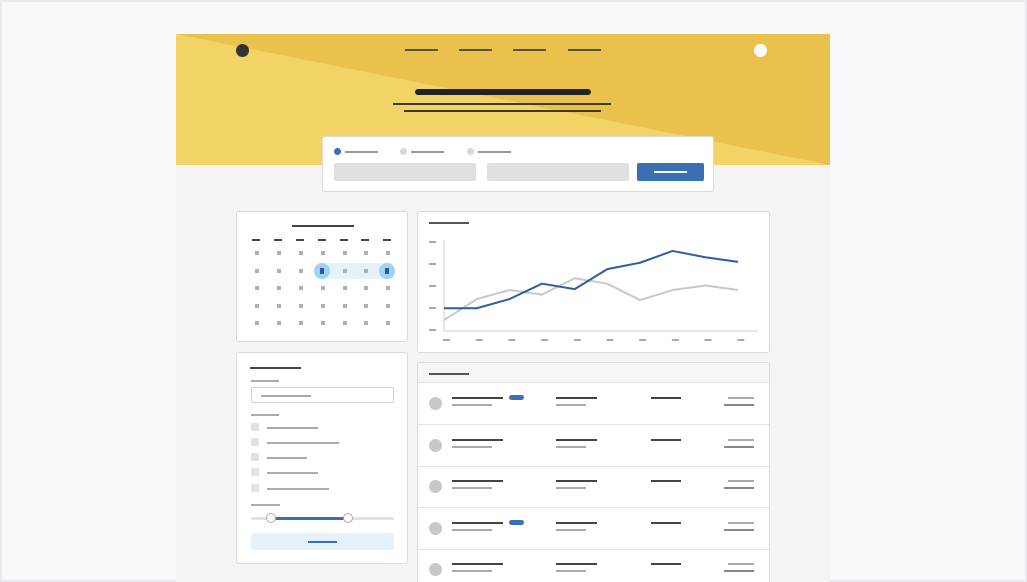  I want to click on search-field-origin, so click(405, 172).